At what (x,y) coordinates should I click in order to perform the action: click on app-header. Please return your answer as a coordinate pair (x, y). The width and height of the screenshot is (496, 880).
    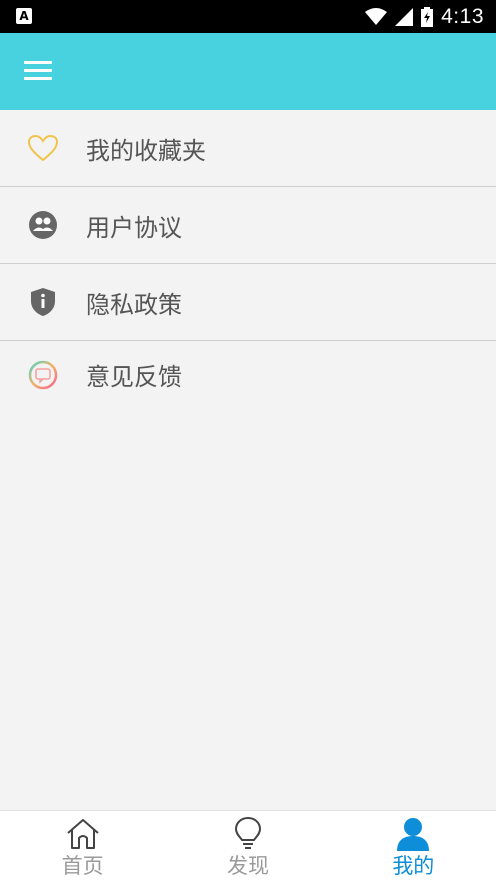
    Looking at the image, I should click on (248, 71).